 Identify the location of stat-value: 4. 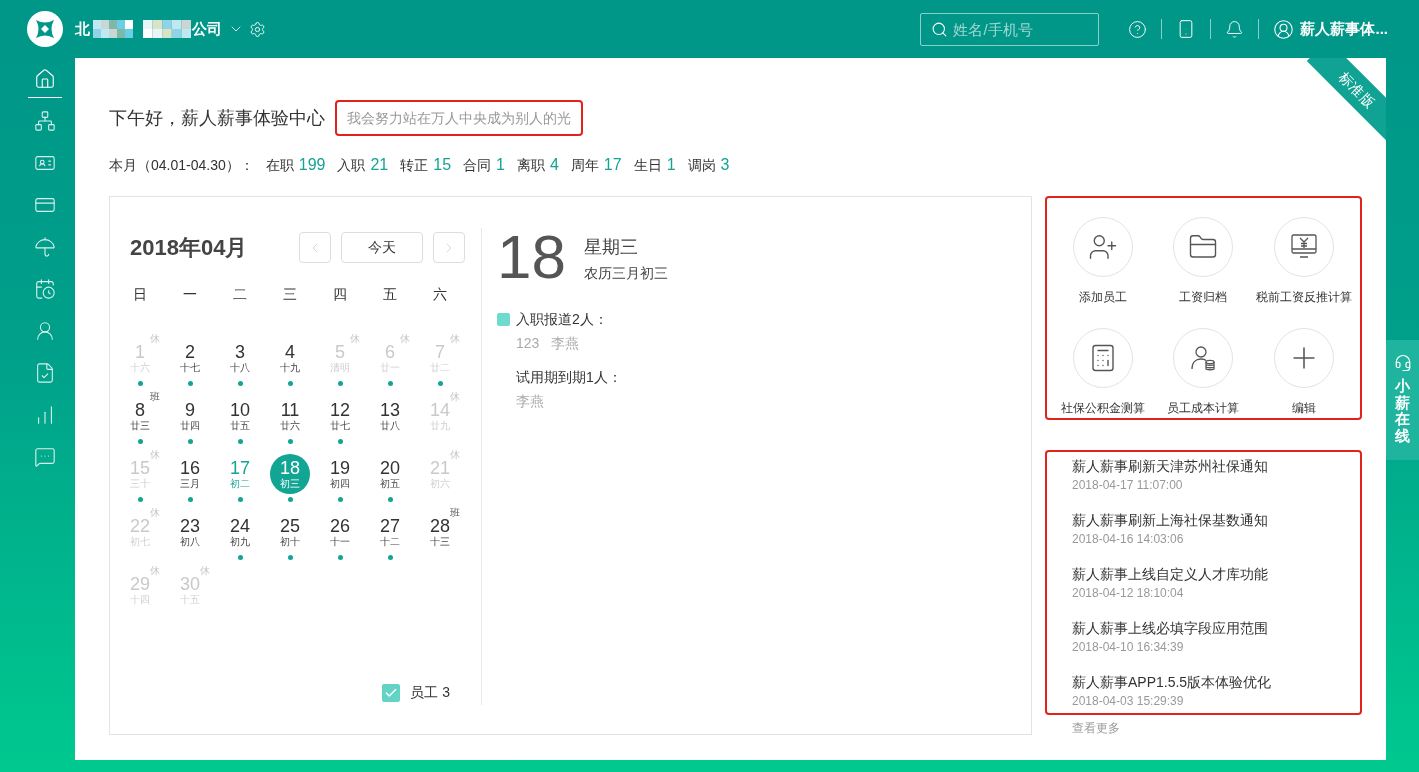
(554, 165).